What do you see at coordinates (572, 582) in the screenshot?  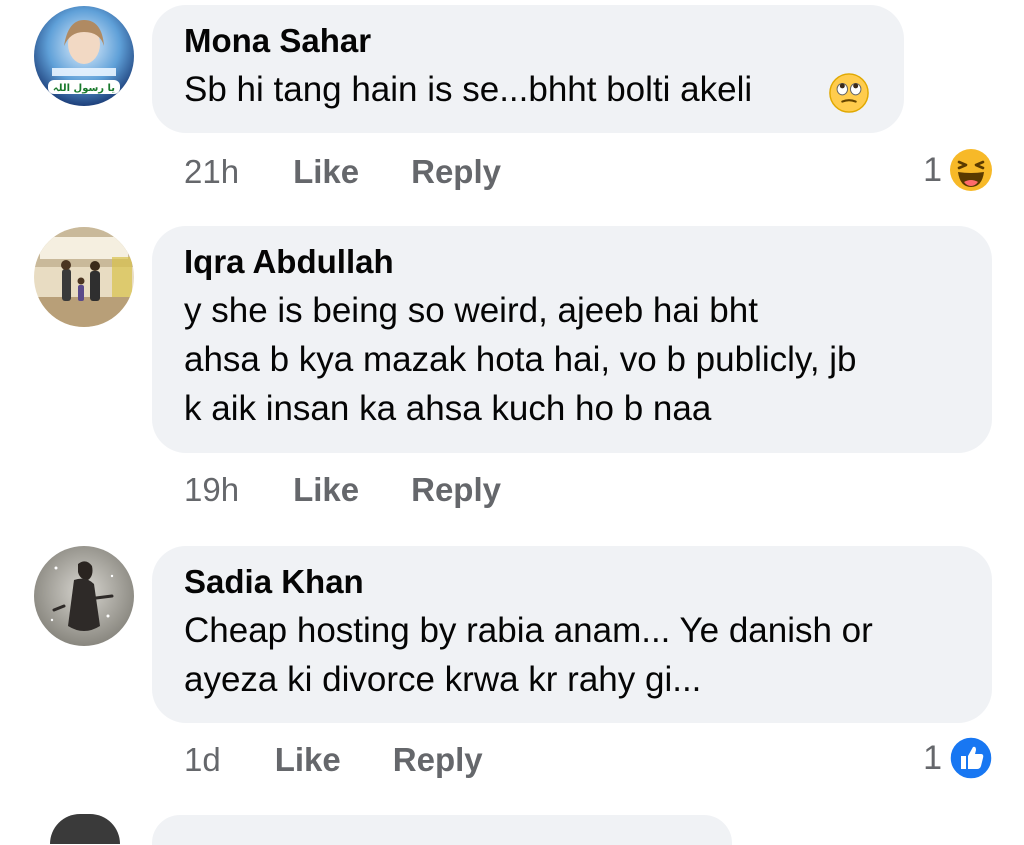 I see `comment-author: Sadia Khan` at bounding box center [572, 582].